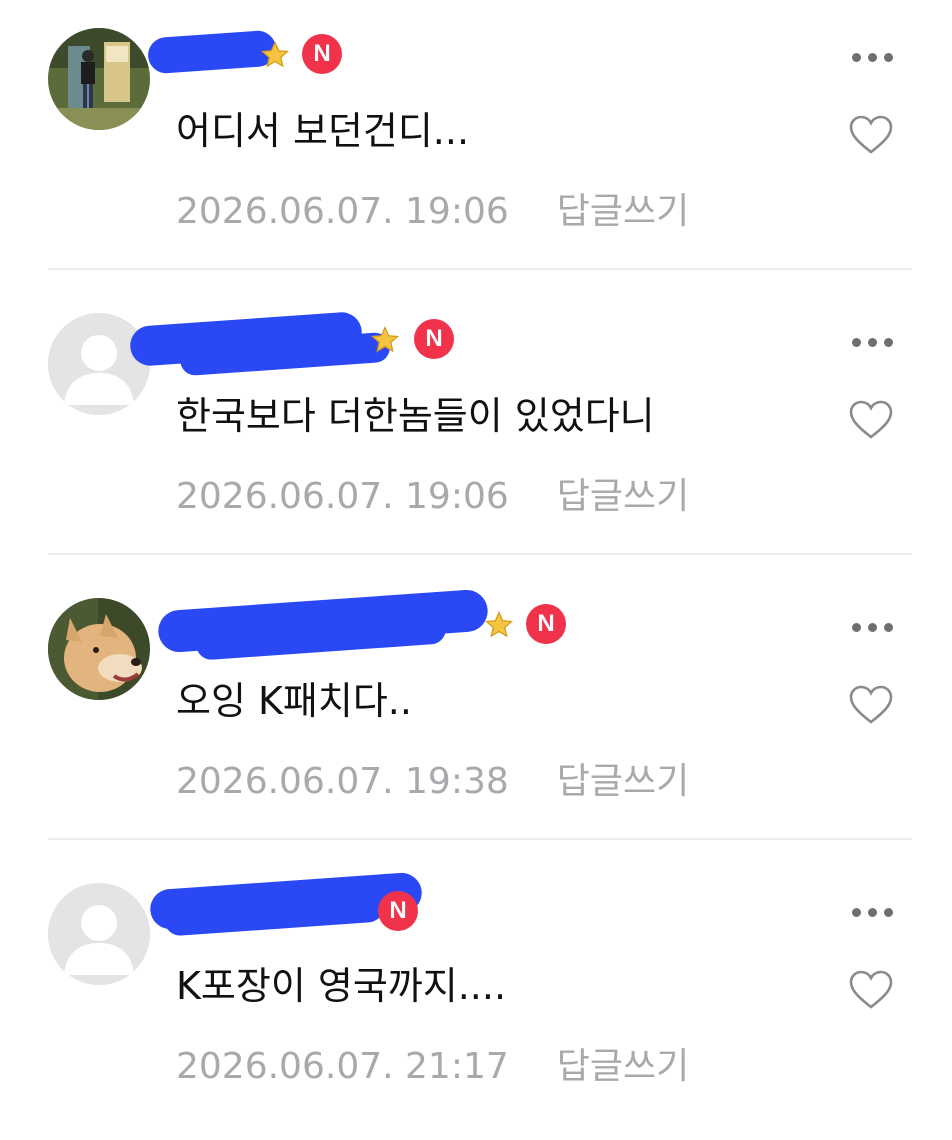 The image size is (952, 1140). I want to click on comment-date: 2026.06.07. 21:17, so click(342, 1066).